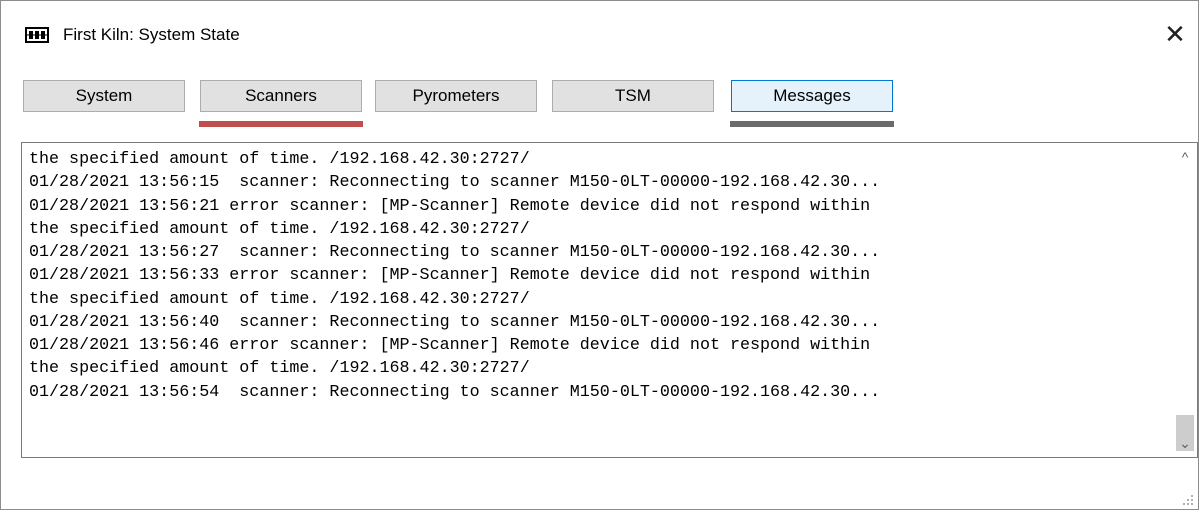 This screenshot has width=1199, height=511. What do you see at coordinates (1185, 300) in the screenshot?
I see `vertical-scrollbar: ^ ⌄` at bounding box center [1185, 300].